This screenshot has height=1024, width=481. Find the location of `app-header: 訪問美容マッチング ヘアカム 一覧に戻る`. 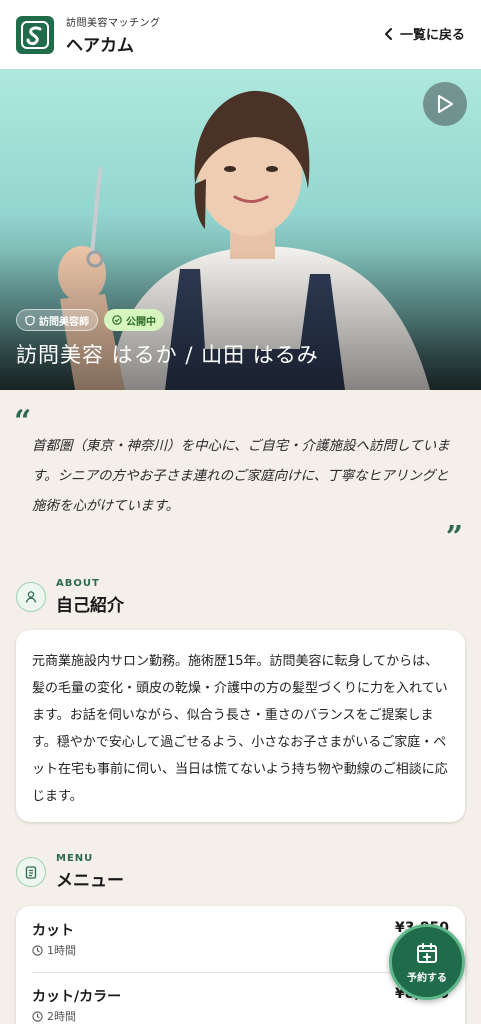

app-header: 訪問美容マッチング ヘアカム 一覧に戻る is located at coordinates (240, 34).